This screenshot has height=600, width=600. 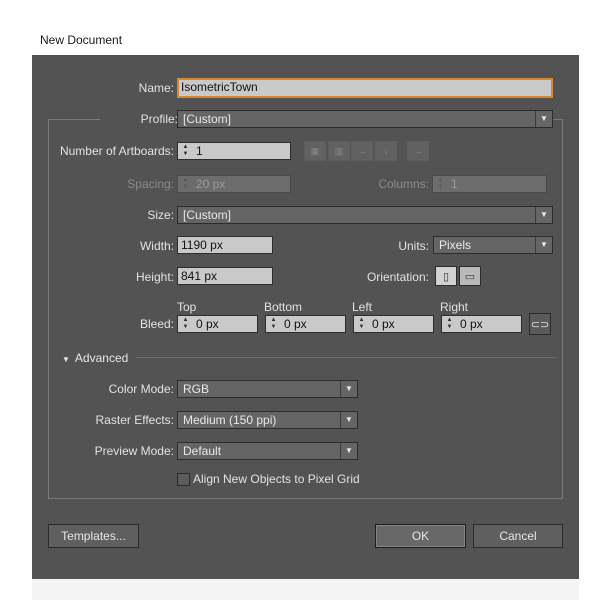 What do you see at coordinates (446, 276) in the screenshot?
I see `portrait-orientation-icon: ▯` at bounding box center [446, 276].